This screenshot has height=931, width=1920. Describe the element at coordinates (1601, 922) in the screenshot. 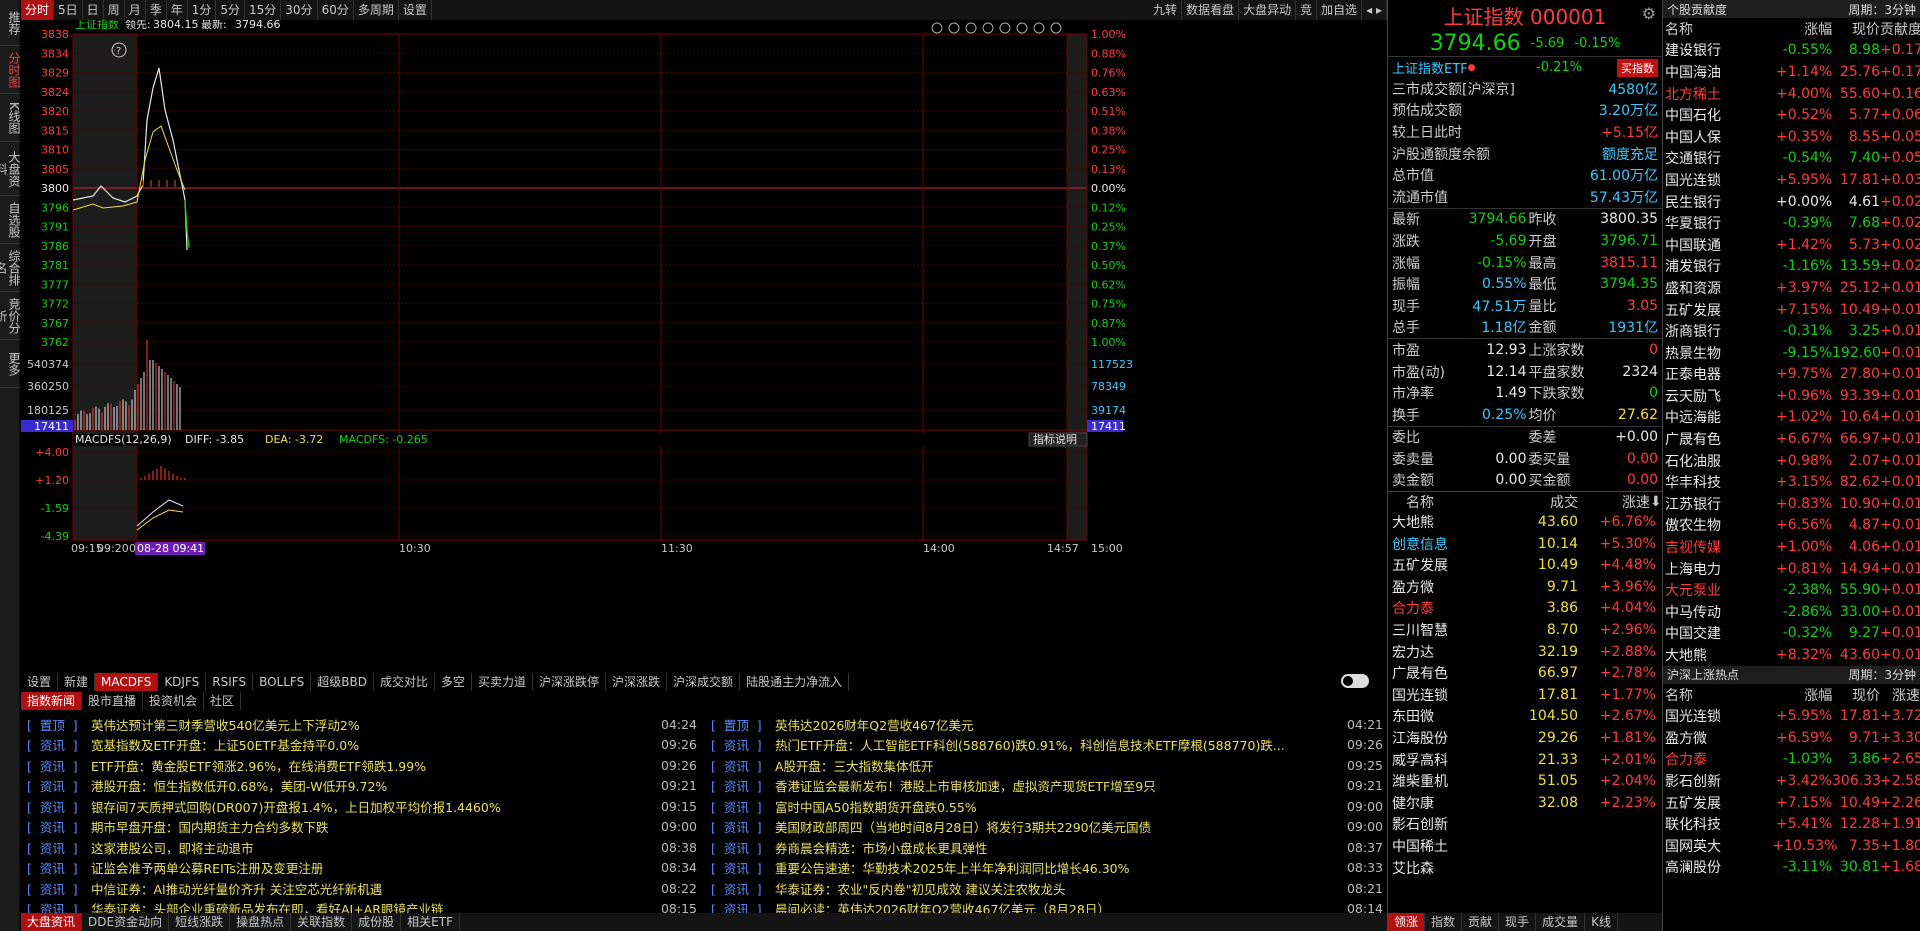

I see `panel-tab-5: K线` at that location.